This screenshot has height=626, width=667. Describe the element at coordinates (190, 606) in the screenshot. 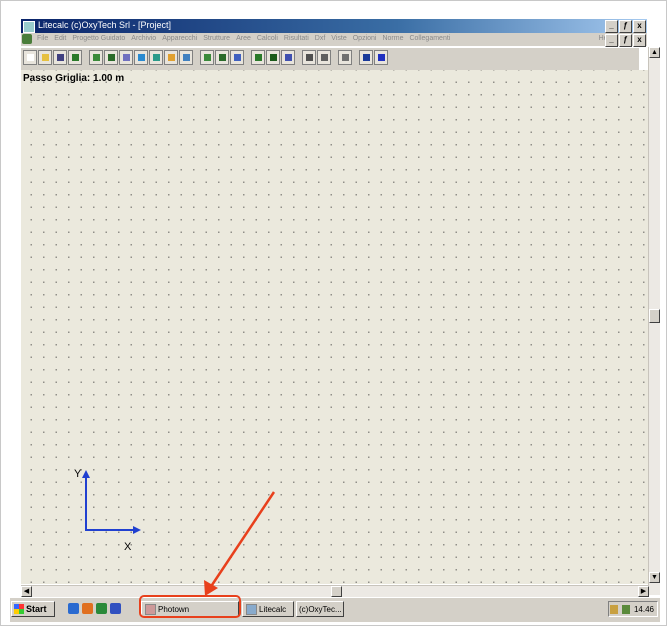

I see `annotation-highlight-box` at that location.